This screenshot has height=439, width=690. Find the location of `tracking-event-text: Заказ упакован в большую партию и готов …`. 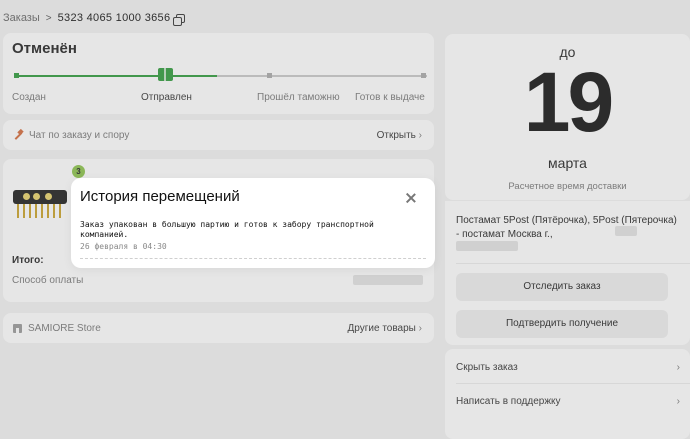

tracking-event-text: Заказ упакован в большую партию и готов … is located at coordinates (227, 229).